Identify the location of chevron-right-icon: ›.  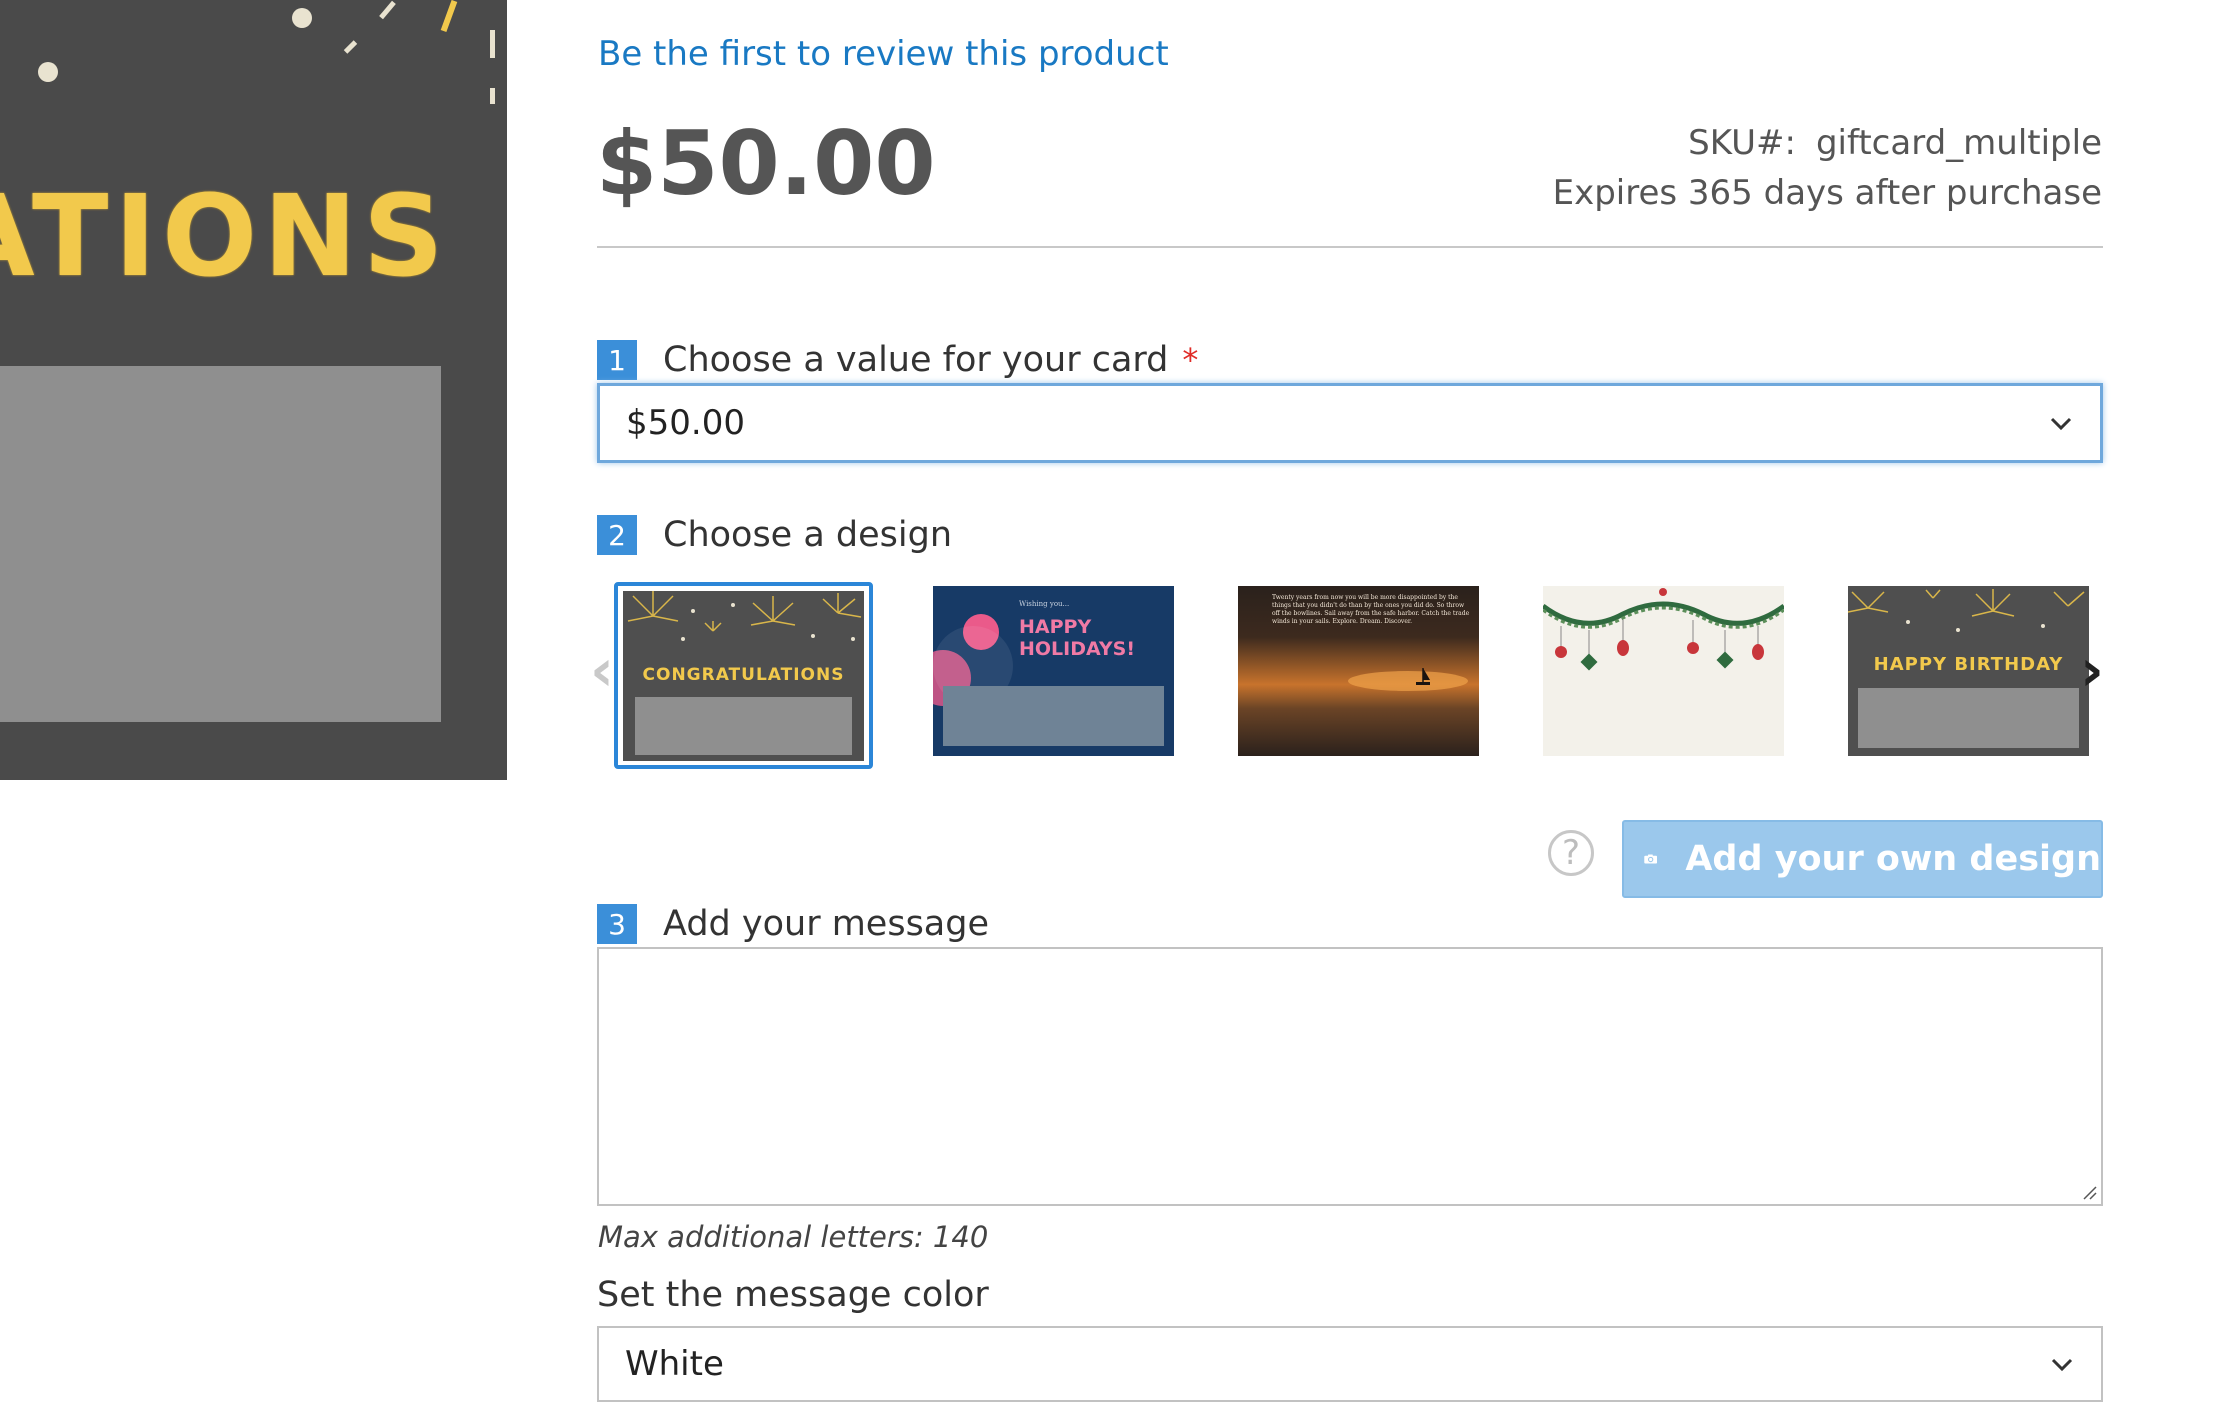
(2092, 670).